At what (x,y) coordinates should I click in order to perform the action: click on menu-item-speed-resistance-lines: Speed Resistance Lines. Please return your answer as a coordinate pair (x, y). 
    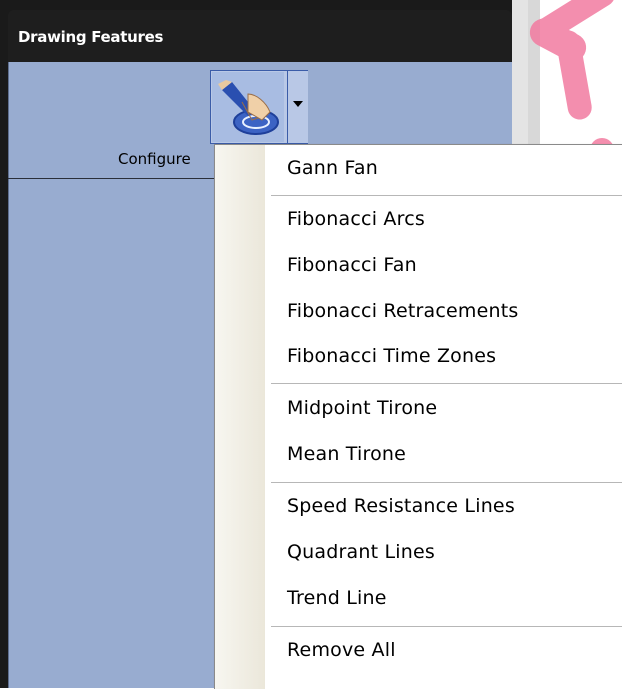
    Looking at the image, I should click on (401, 506).